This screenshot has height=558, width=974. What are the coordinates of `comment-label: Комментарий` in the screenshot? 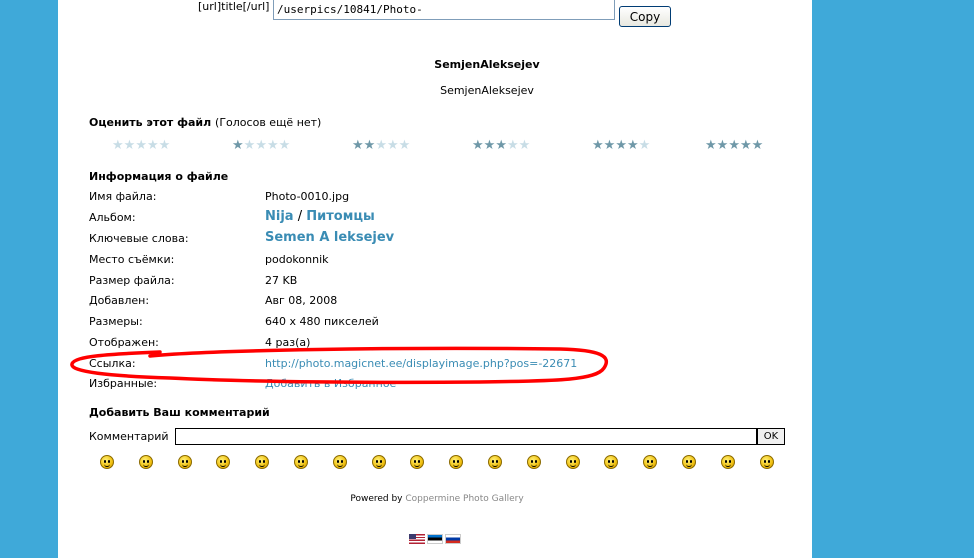 It's located at (129, 436).